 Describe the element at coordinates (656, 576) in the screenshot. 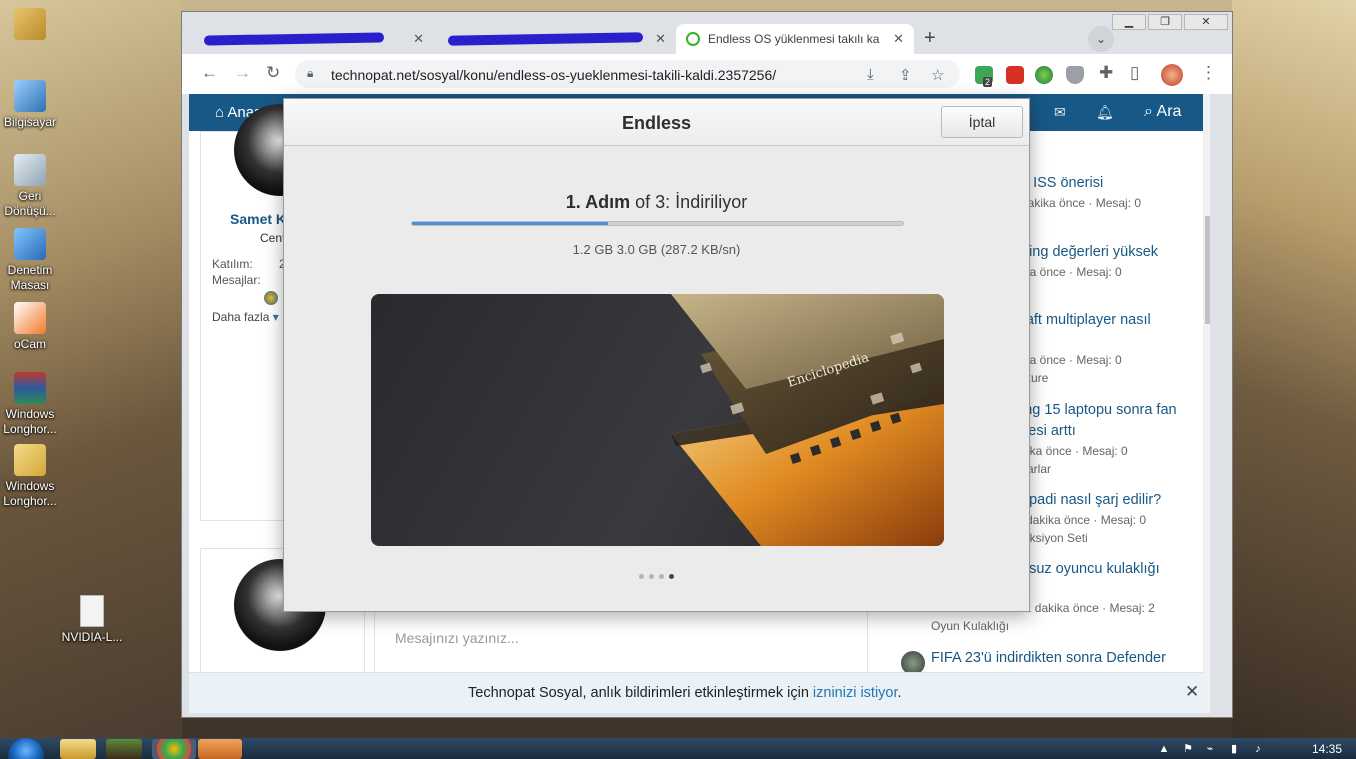

I see `slide-pager` at that location.